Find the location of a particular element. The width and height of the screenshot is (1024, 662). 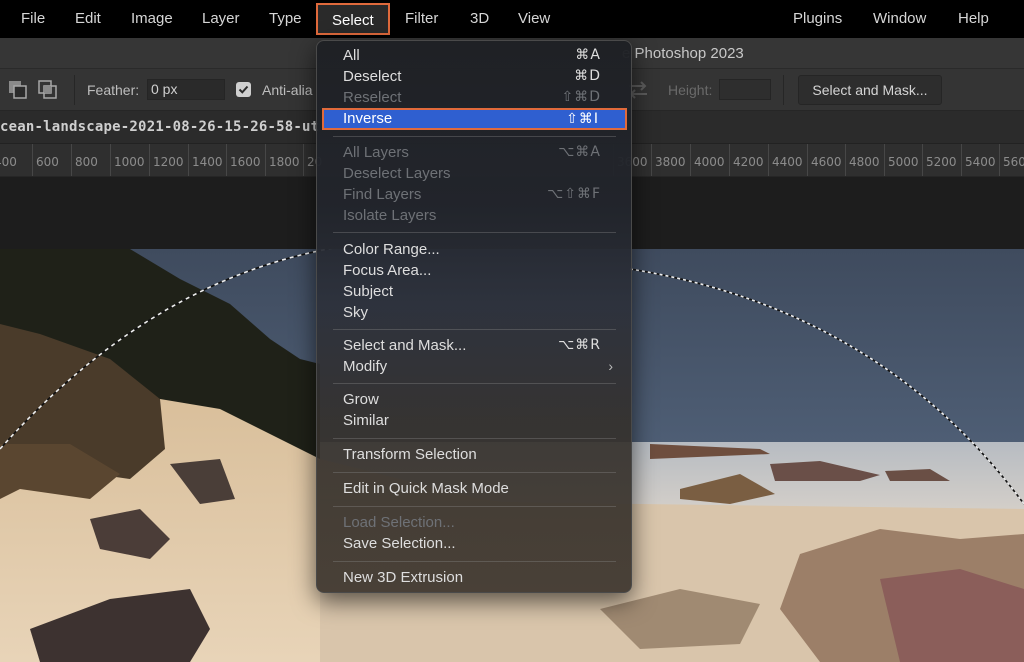

menu-edit: Edit is located at coordinates (88, 19).